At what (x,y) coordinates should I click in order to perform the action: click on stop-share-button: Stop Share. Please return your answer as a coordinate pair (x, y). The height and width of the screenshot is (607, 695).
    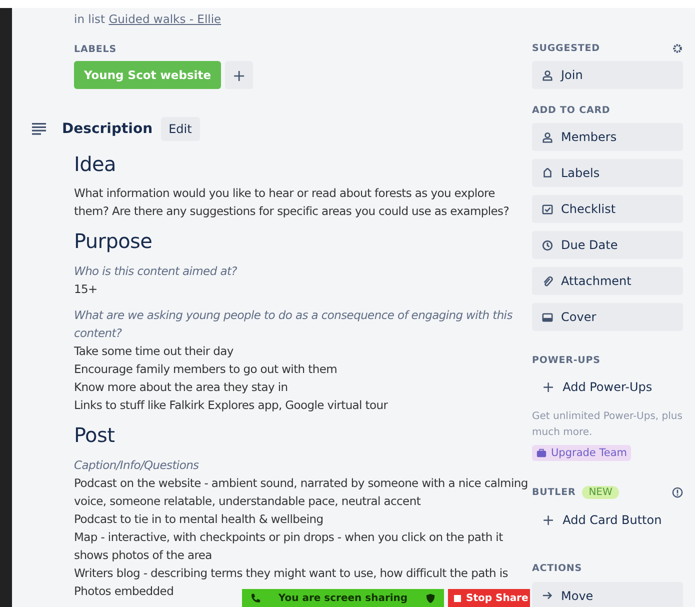
    Looking at the image, I should click on (489, 598).